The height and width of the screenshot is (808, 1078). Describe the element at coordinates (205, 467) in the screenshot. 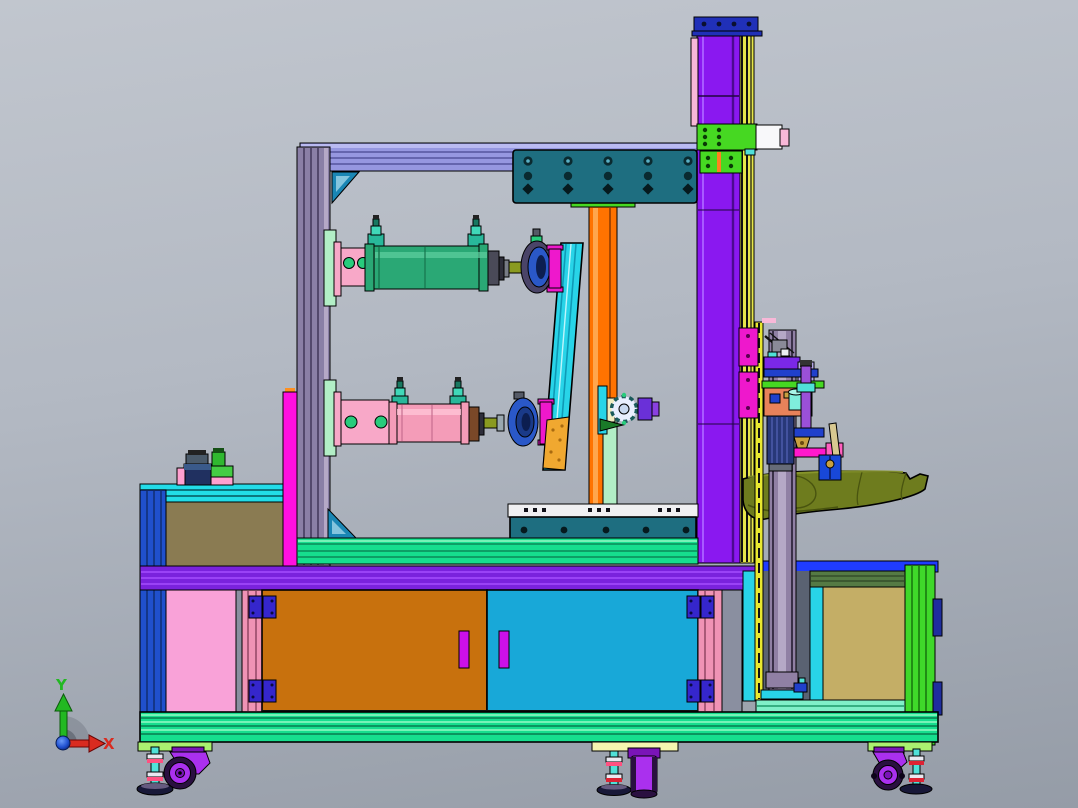

I see `table-device` at that location.